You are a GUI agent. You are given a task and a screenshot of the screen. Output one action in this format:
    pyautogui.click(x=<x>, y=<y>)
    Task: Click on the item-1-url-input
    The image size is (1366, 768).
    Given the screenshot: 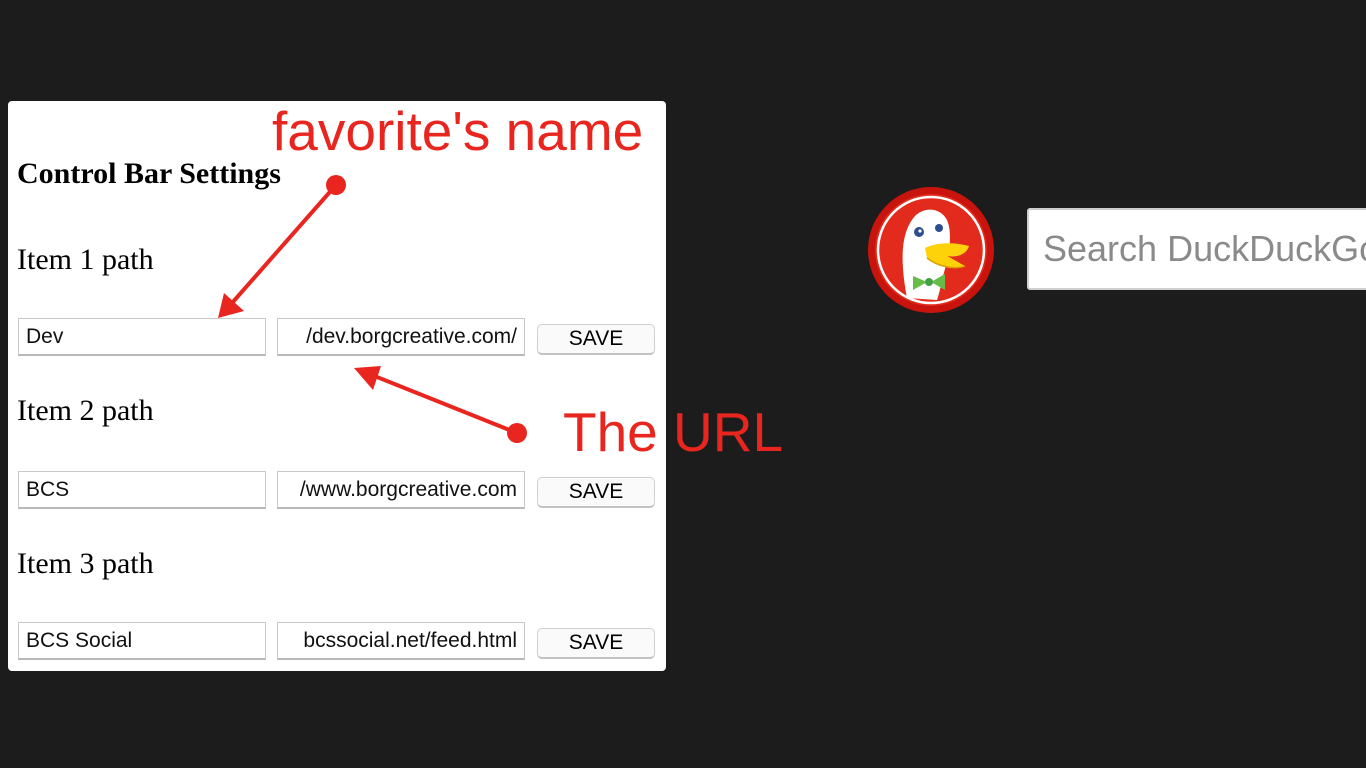 What is the action you would take?
    pyautogui.click(x=401, y=337)
    